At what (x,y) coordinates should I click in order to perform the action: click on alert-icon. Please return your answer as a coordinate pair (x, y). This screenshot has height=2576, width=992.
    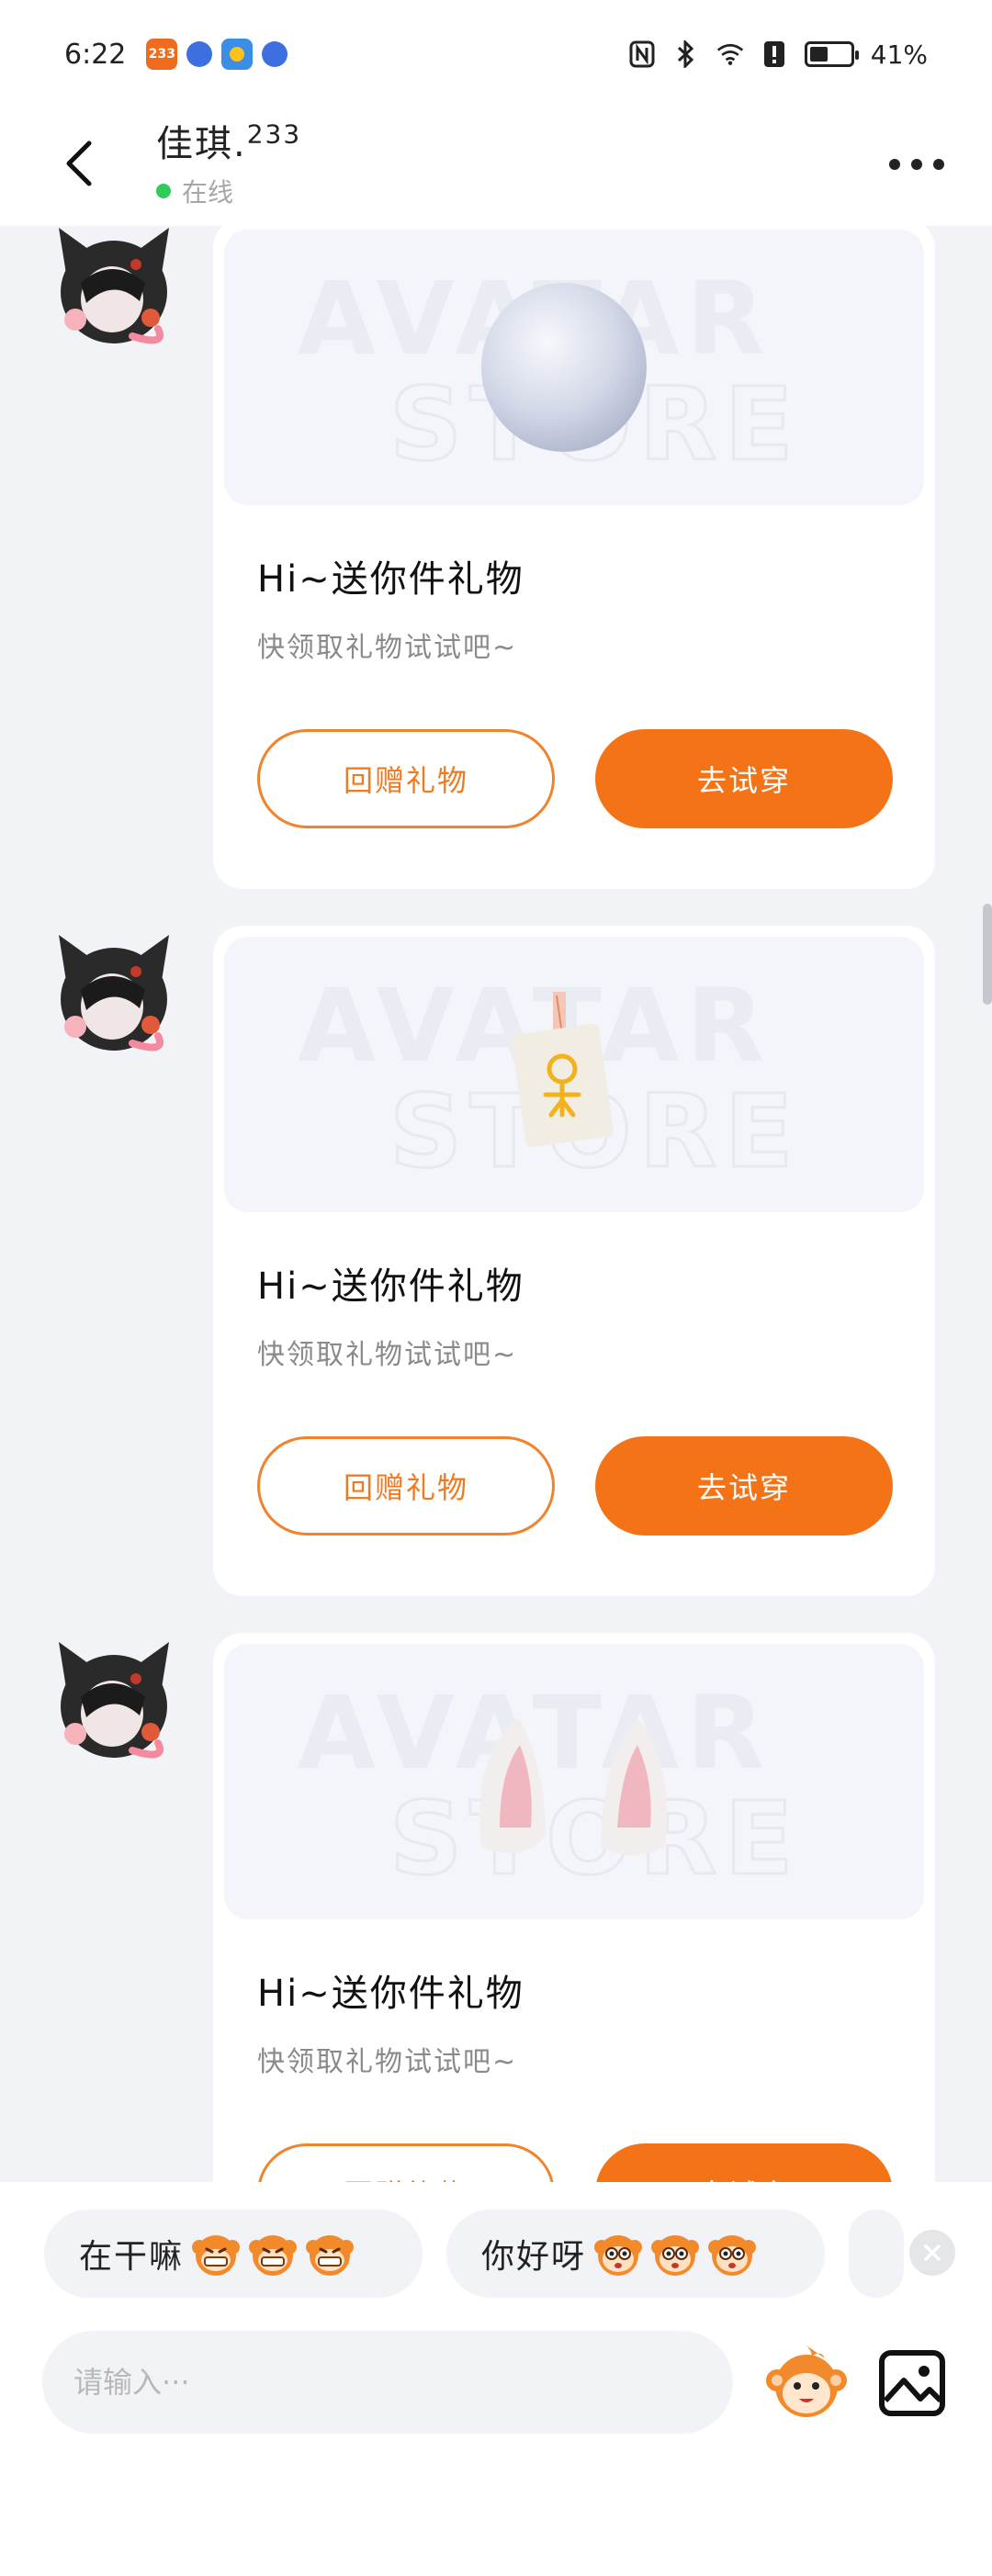
    Looking at the image, I should click on (774, 54).